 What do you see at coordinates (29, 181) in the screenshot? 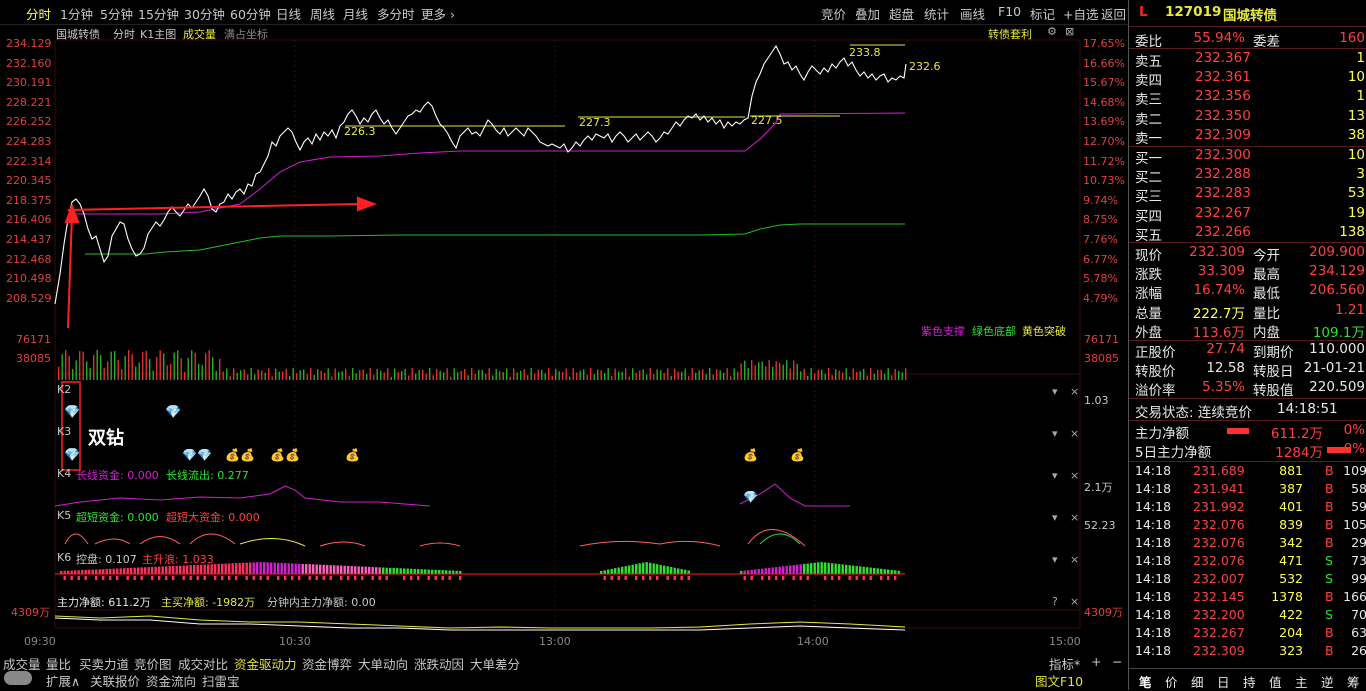
I see `left-axis-tick: 220.345` at bounding box center [29, 181].